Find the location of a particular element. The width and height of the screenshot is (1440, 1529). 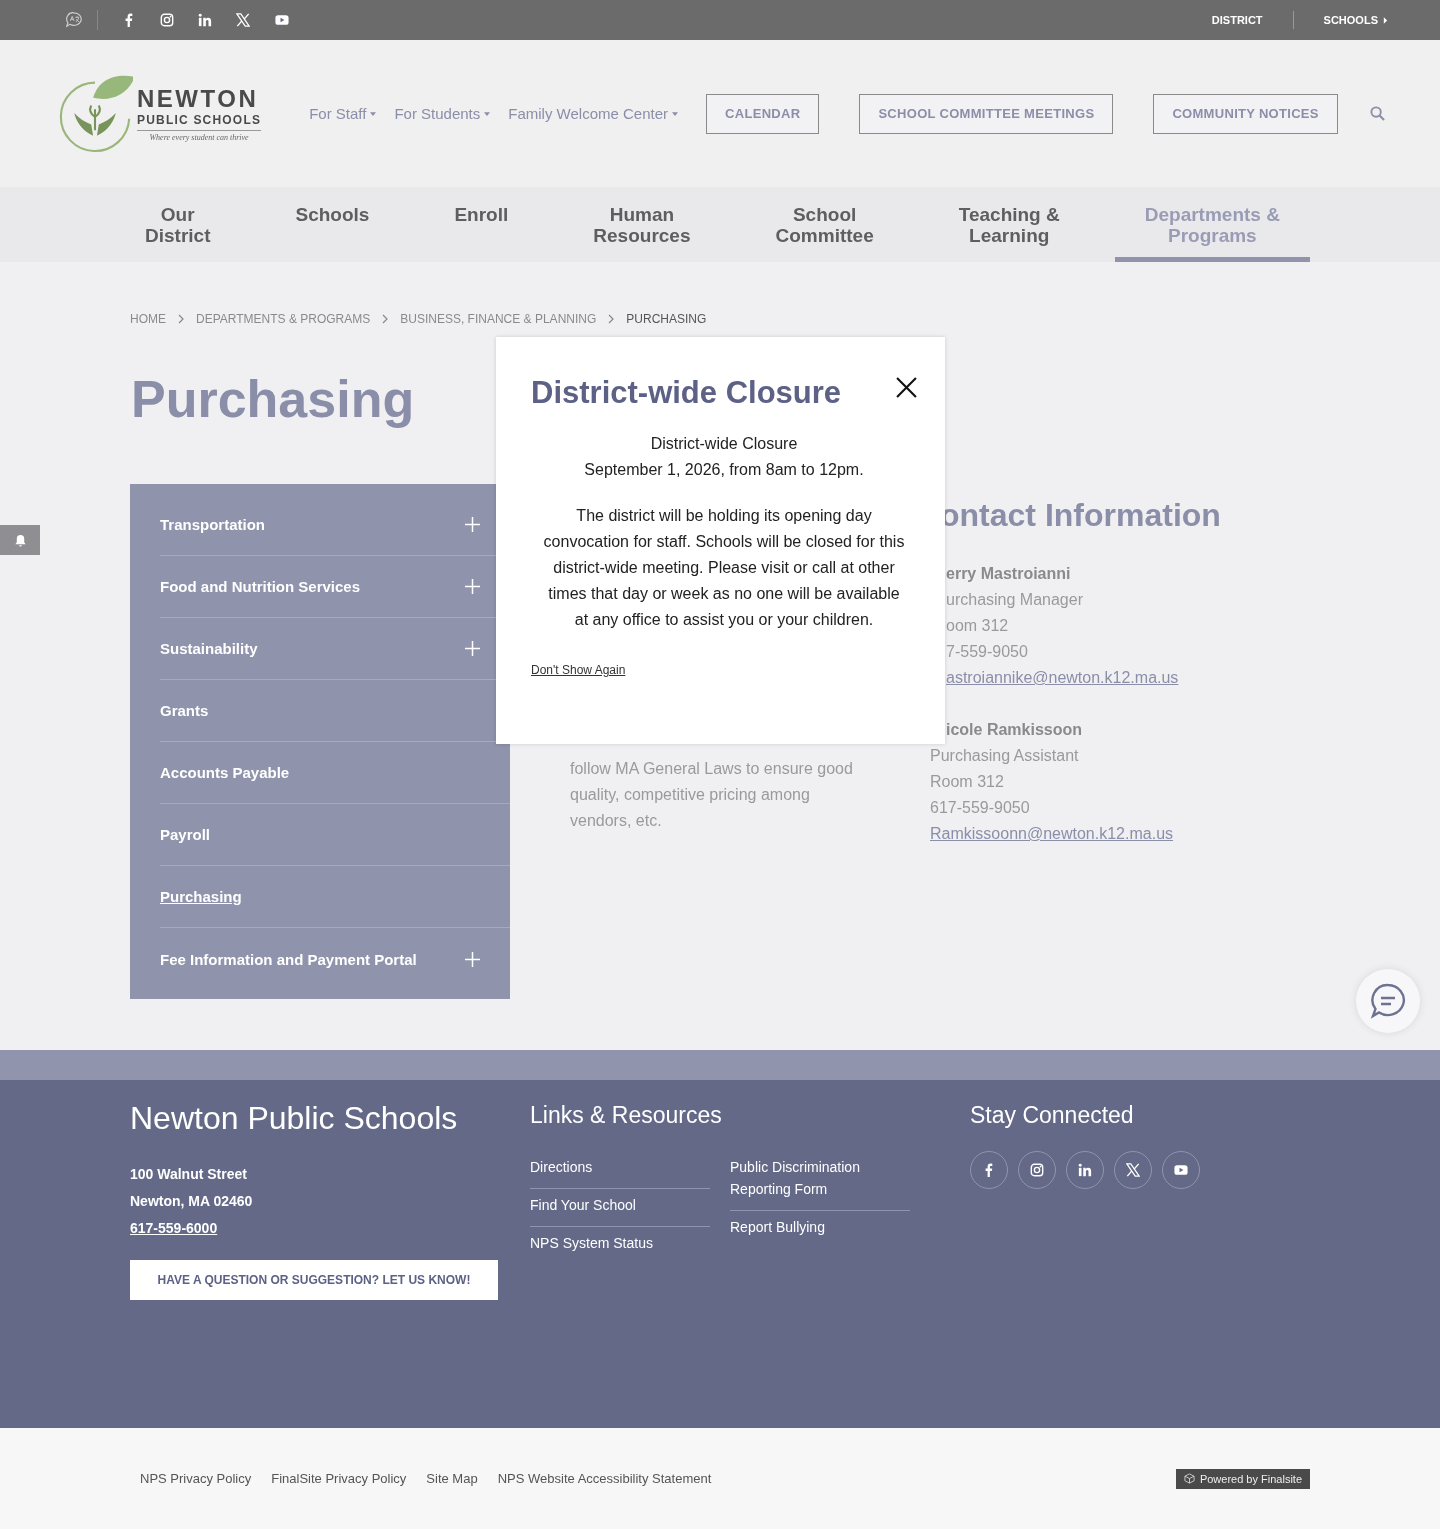

utility-menu-link: For Staff is located at coordinates (343, 113).